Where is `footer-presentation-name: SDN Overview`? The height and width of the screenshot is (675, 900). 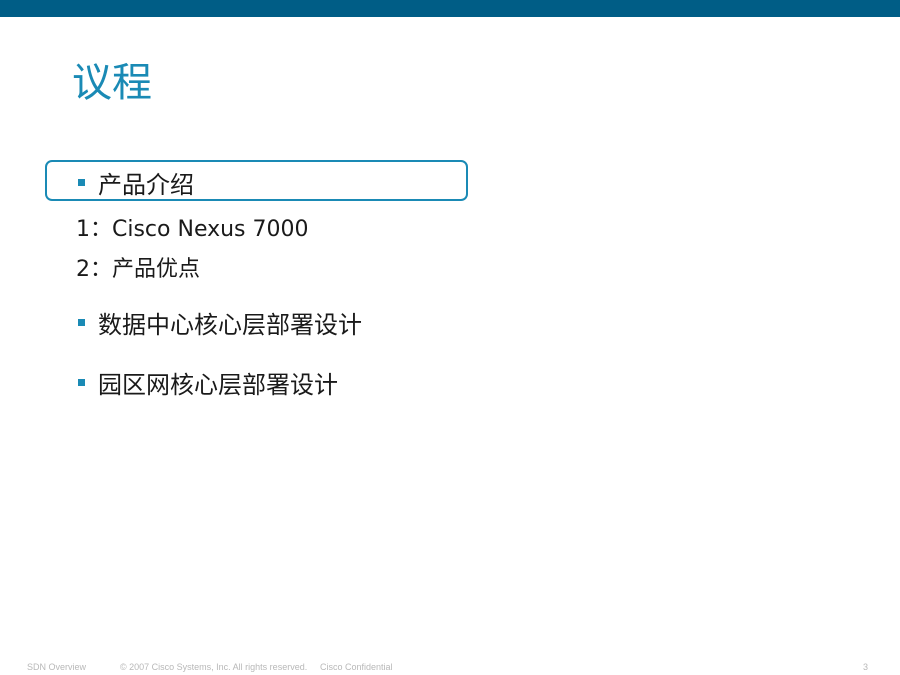 footer-presentation-name: SDN Overview is located at coordinates (57, 667).